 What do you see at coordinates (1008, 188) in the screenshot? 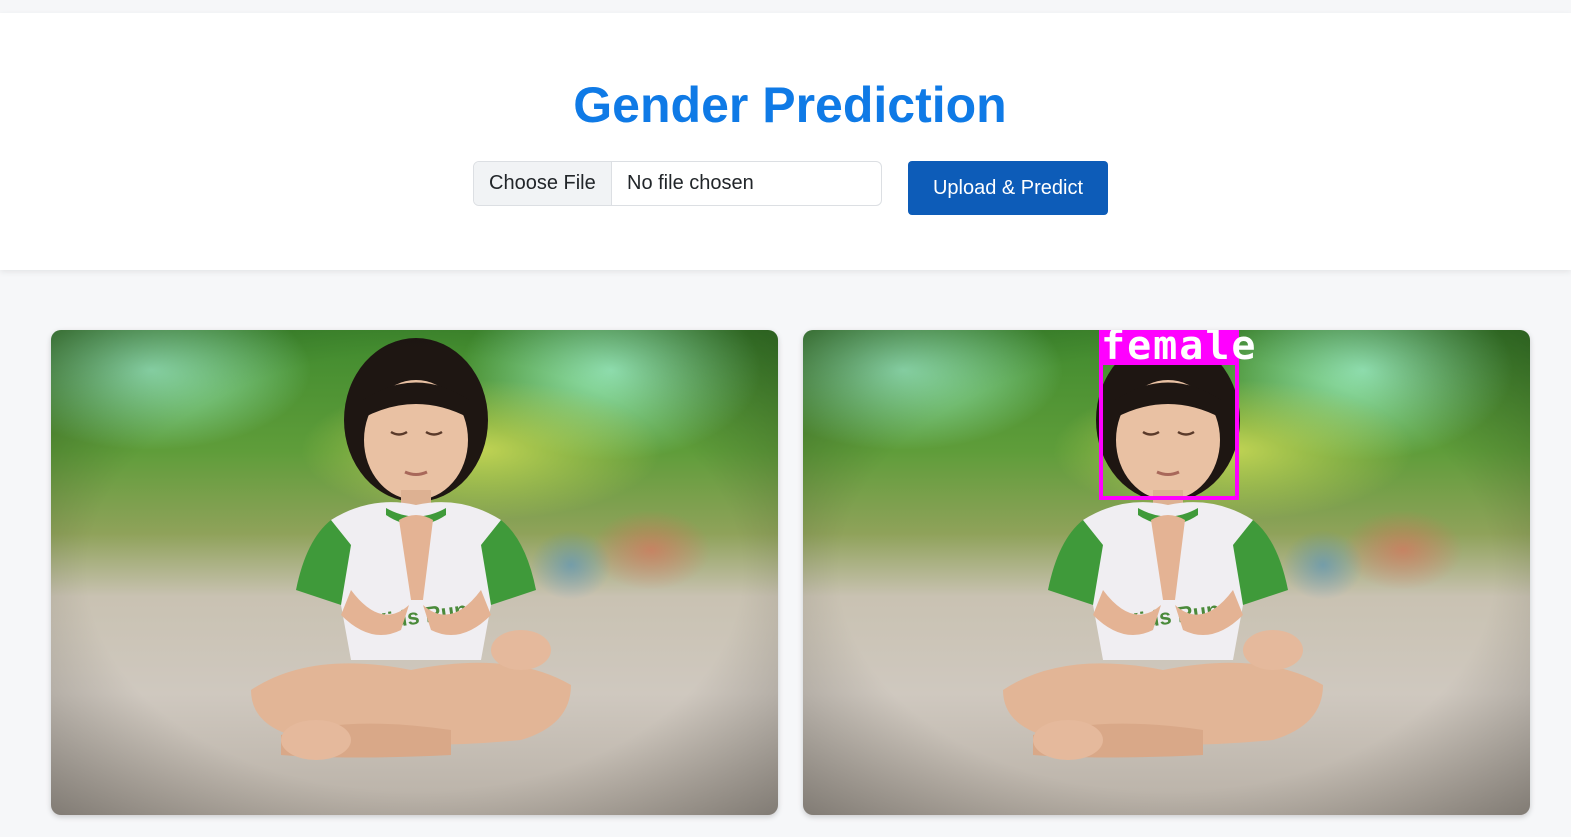
I see `upload-predict-button: Upload & Predict` at bounding box center [1008, 188].